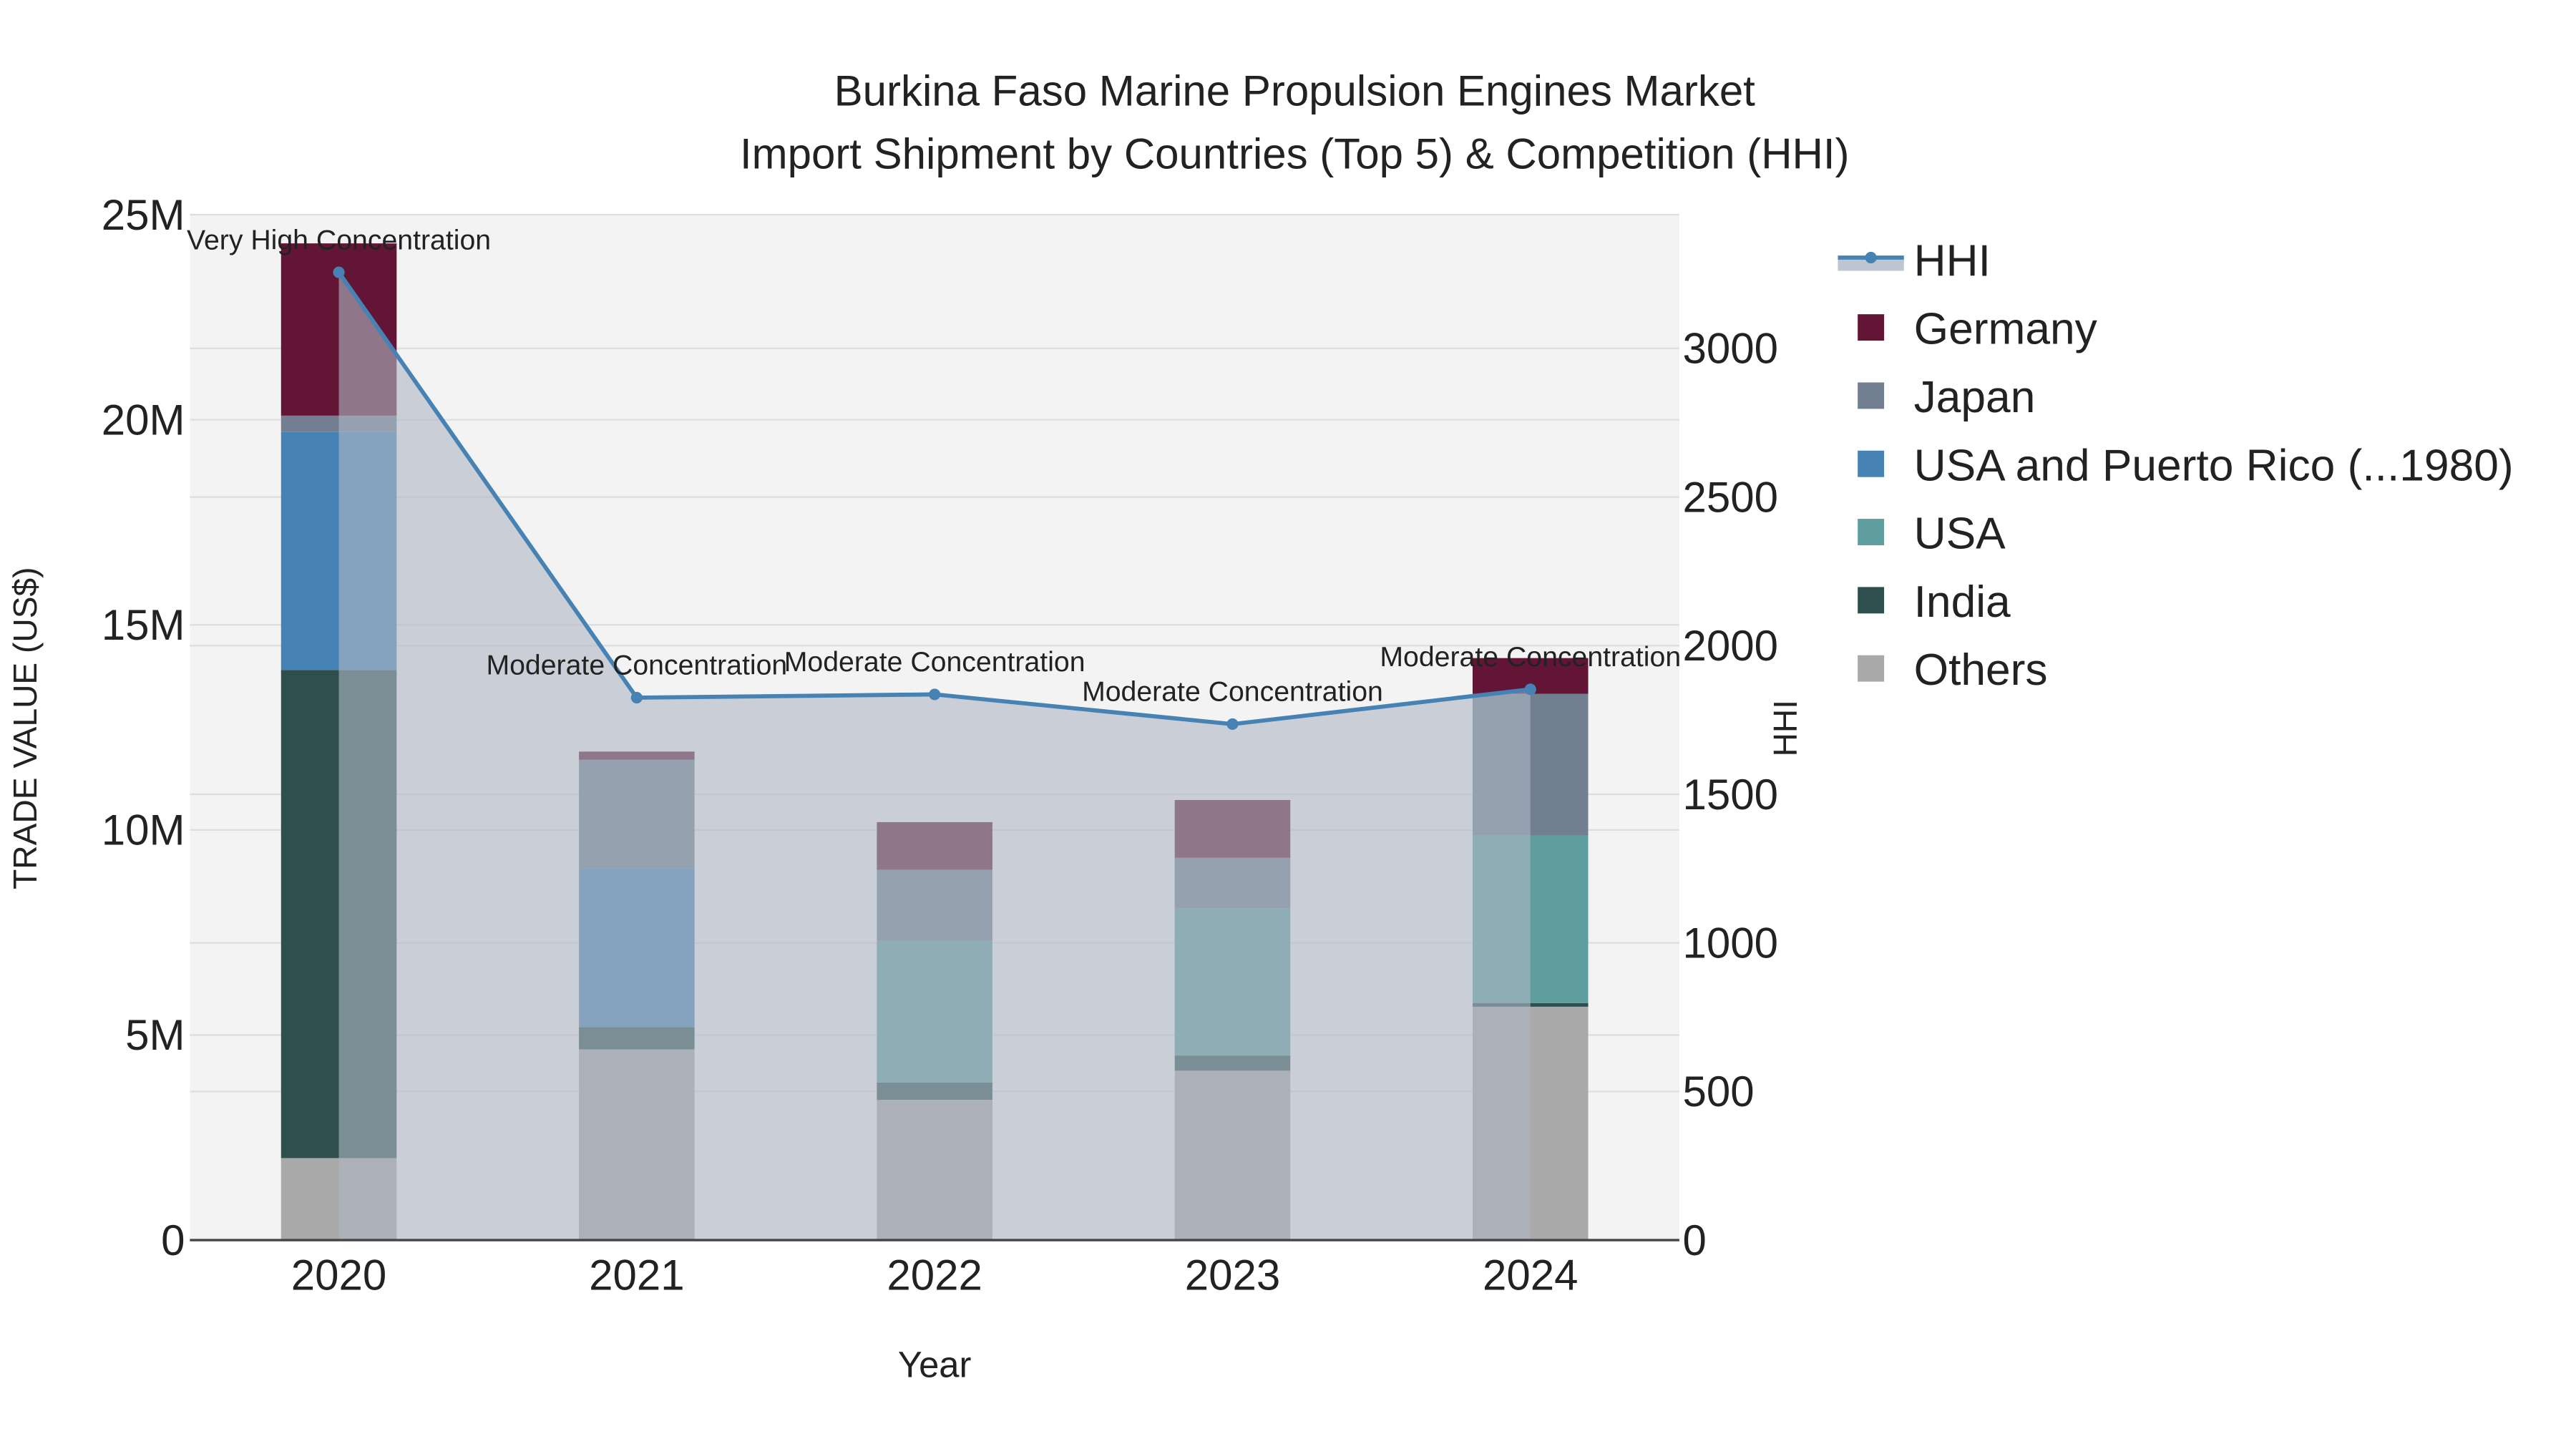 This screenshot has height=1449, width=2576. Describe the element at coordinates (25, 728) in the screenshot. I see `y-axis-title: TRADE VALUE (US$)` at that location.